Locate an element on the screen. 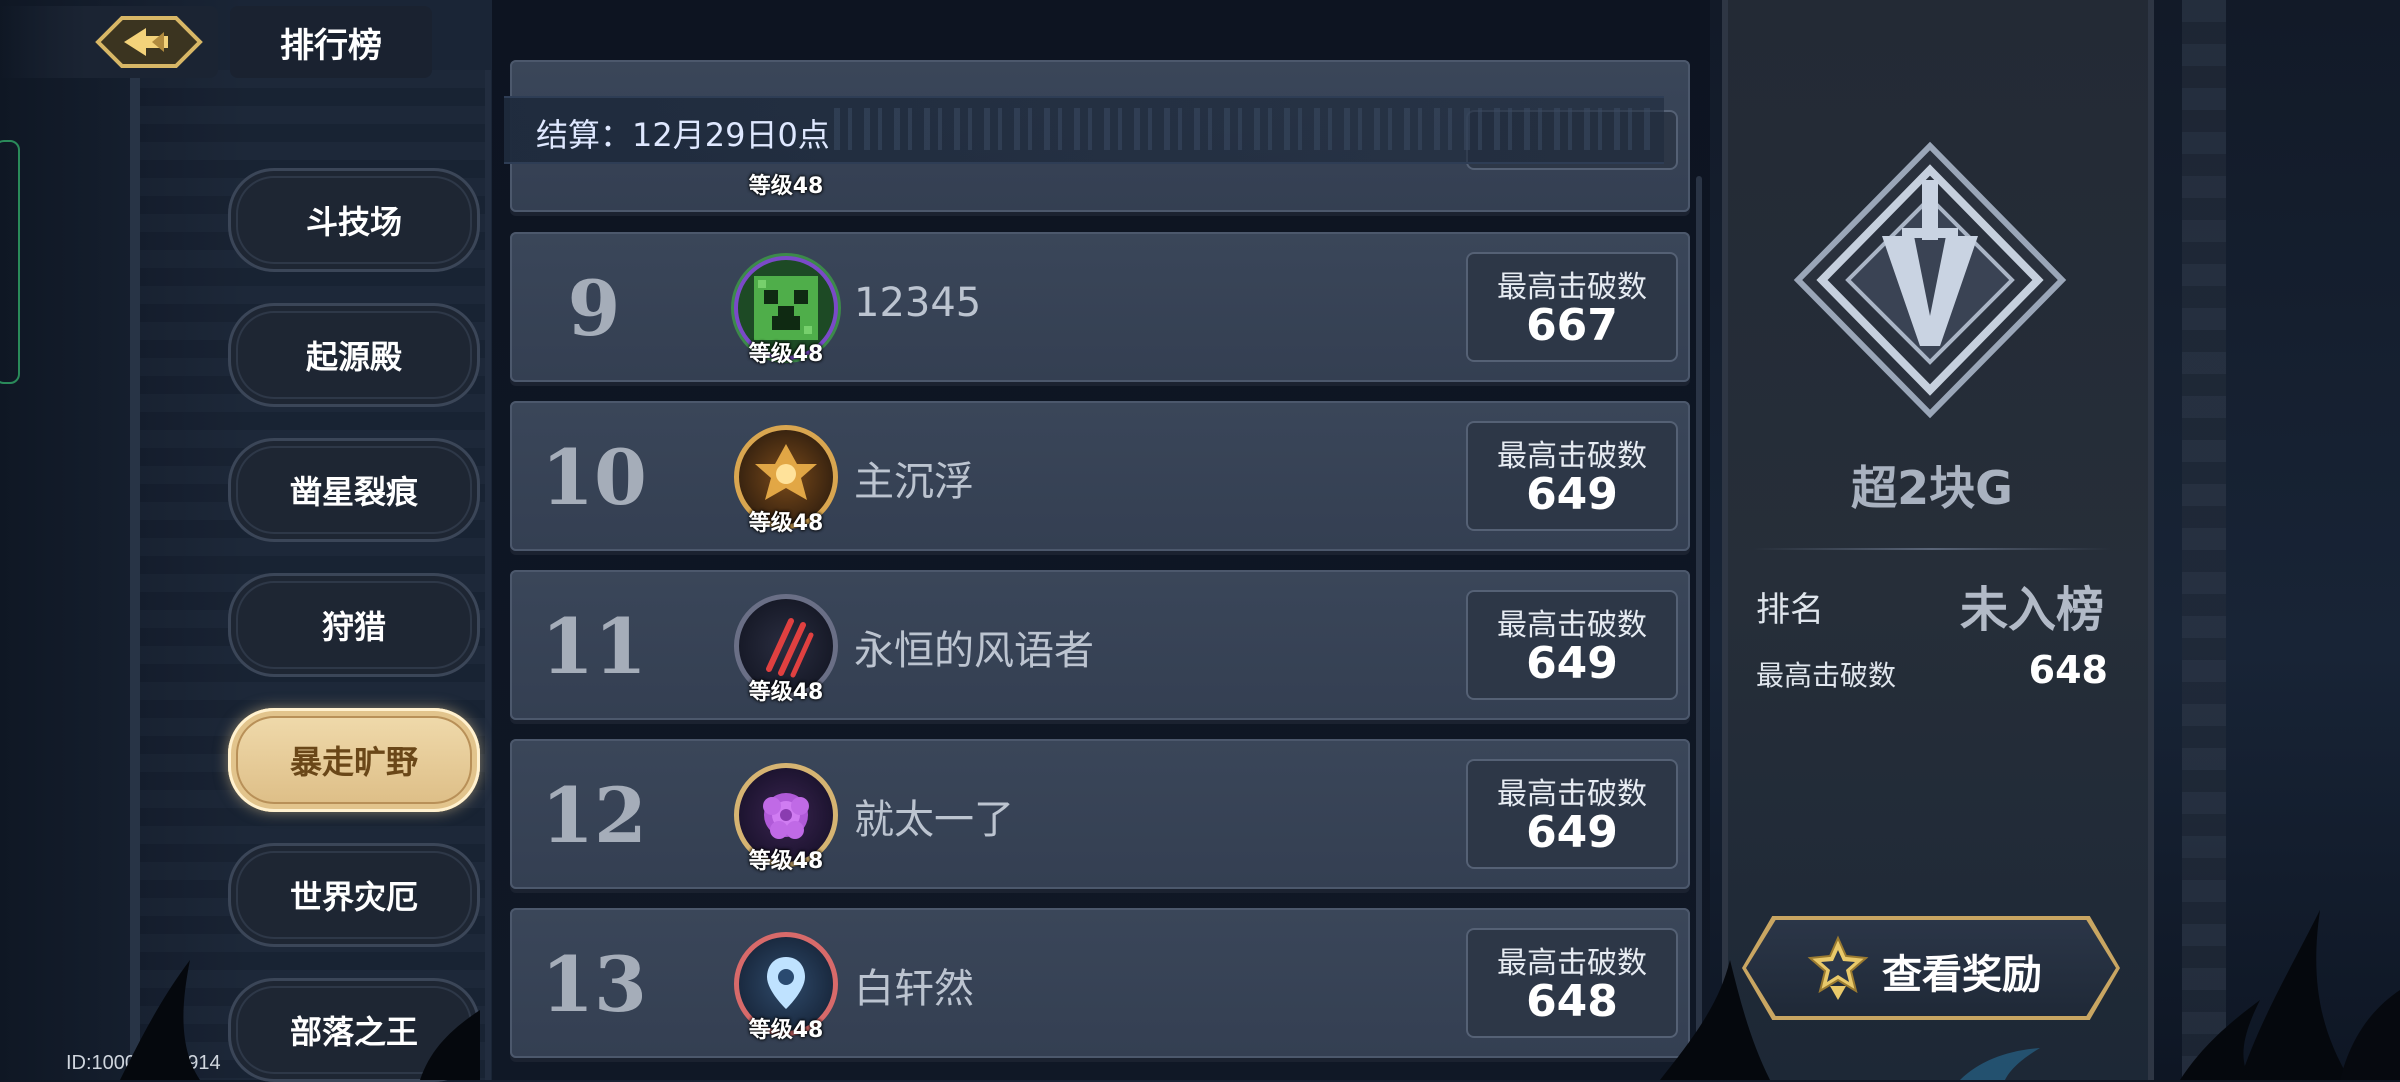 The image size is (2400, 1082). self-player-name: 超2块G is located at coordinates (1932, 488).